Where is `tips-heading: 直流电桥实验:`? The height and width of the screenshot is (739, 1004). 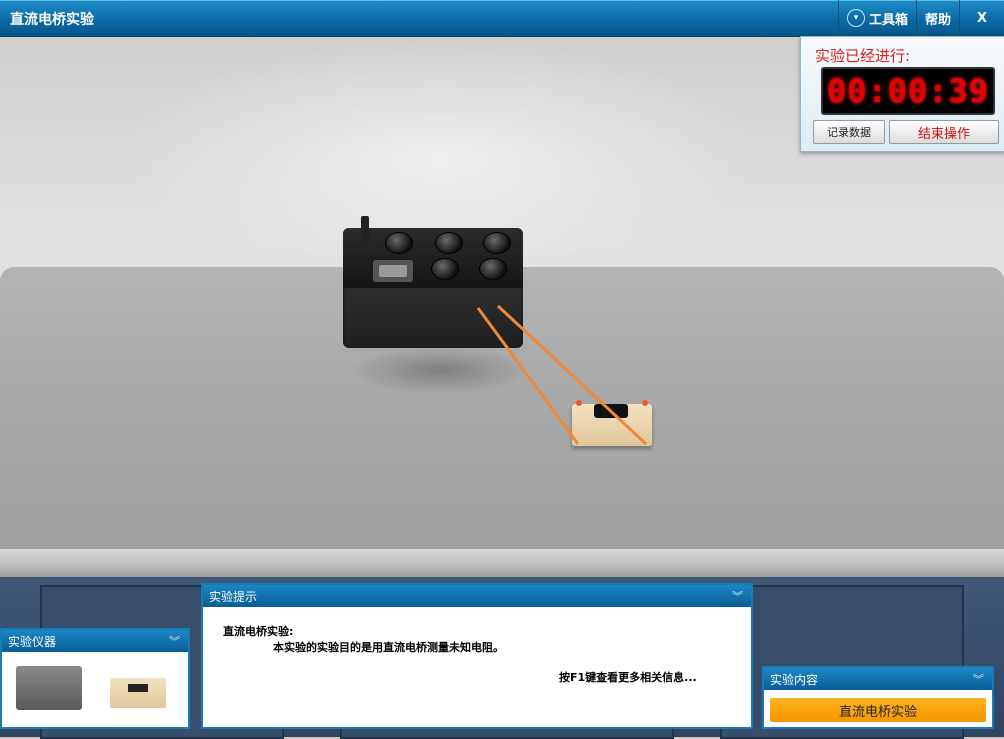 tips-heading: 直流电桥实验: is located at coordinates (258, 631).